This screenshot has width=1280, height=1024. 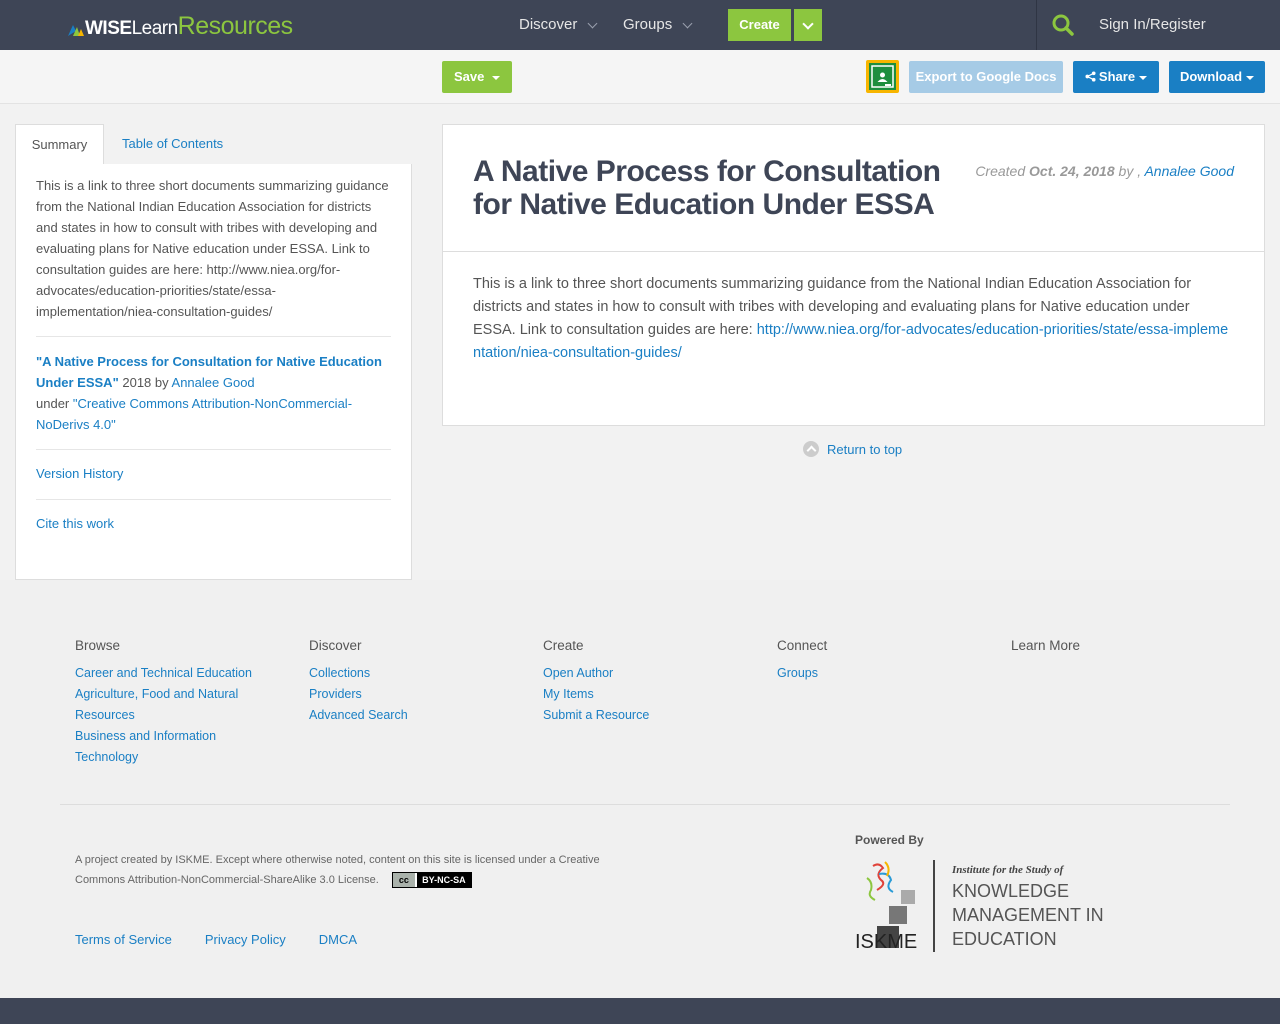 What do you see at coordinates (1010, 891) in the screenshot?
I see `iskme-line1: KNOWLEDGE` at bounding box center [1010, 891].